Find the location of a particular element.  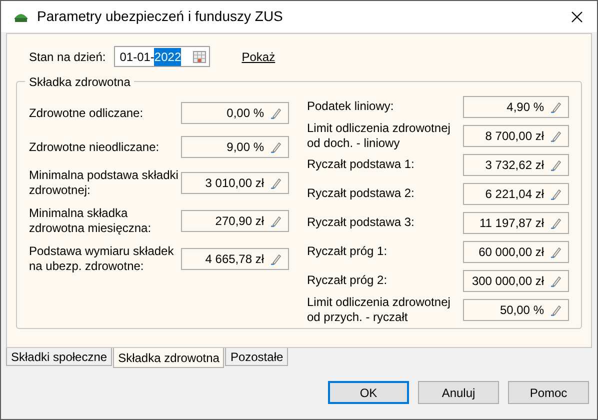

value-field: 60 000,00 zł is located at coordinates (516, 251).